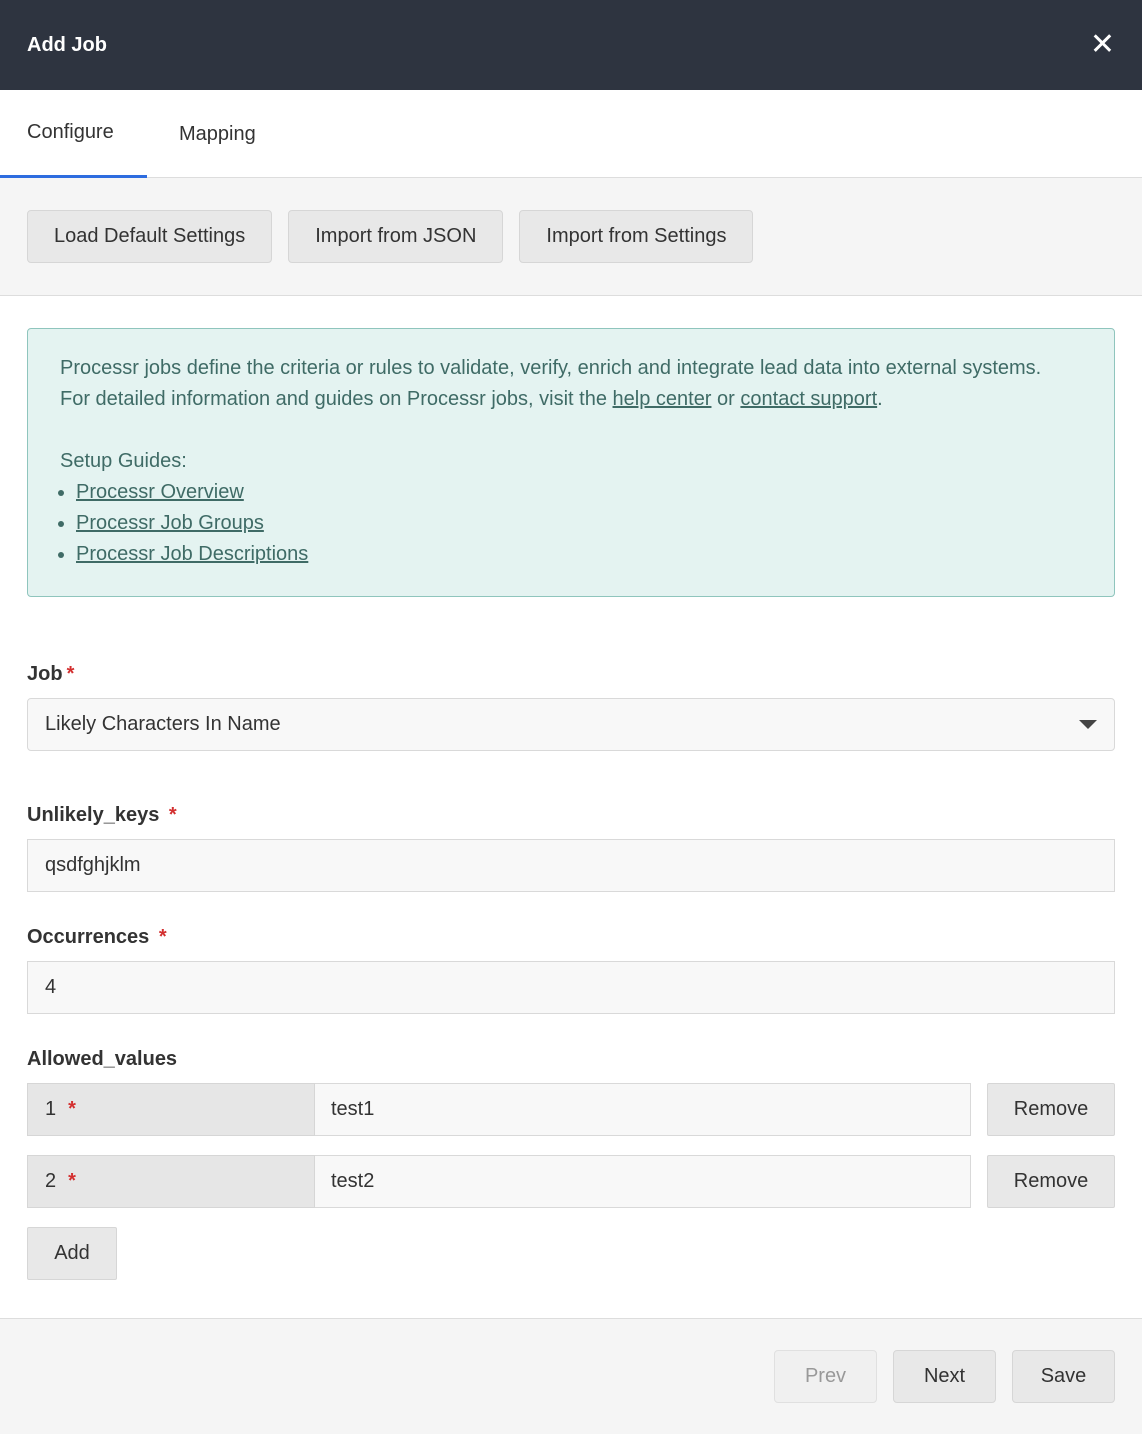  I want to click on next-button: Next, so click(944, 1376).